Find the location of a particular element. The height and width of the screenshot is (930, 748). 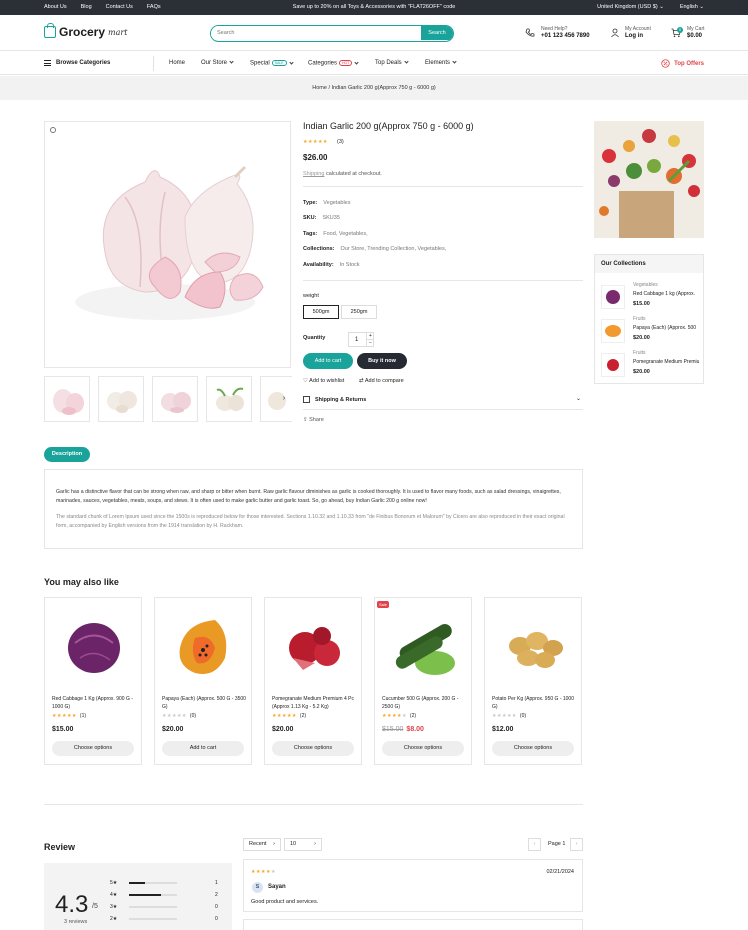

collection-item-name: Papaya (Each) (Approx. 500 is located at coordinates (666, 328).